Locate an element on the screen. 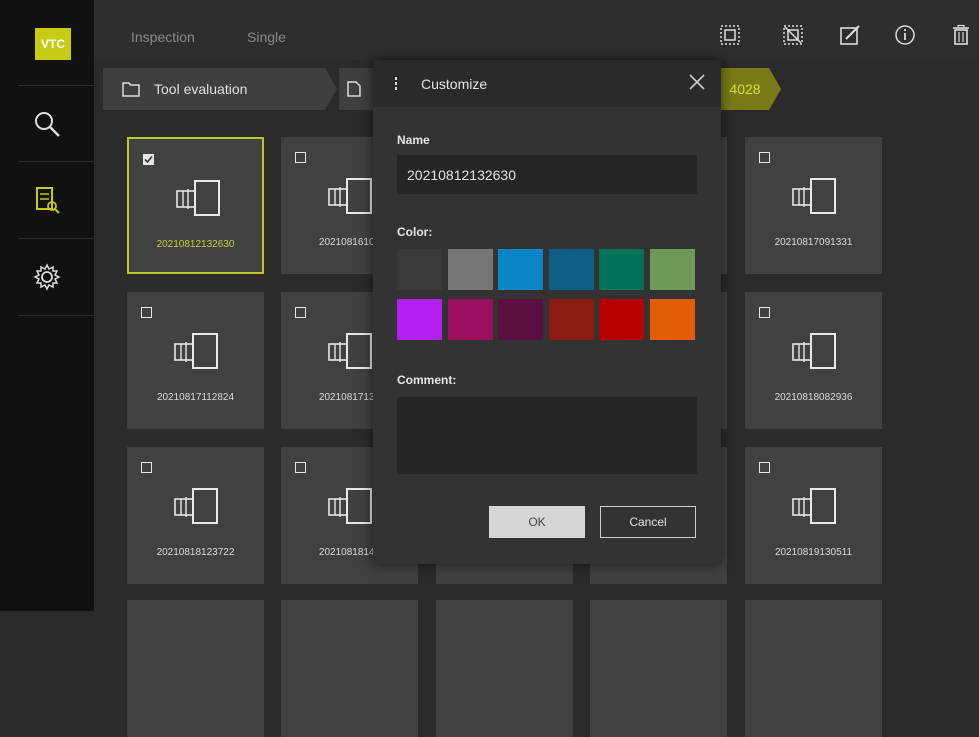 Image resolution: width=979 pixels, height=737 pixels. tool-tile: 20210819130511 is located at coordinates (813, 515).